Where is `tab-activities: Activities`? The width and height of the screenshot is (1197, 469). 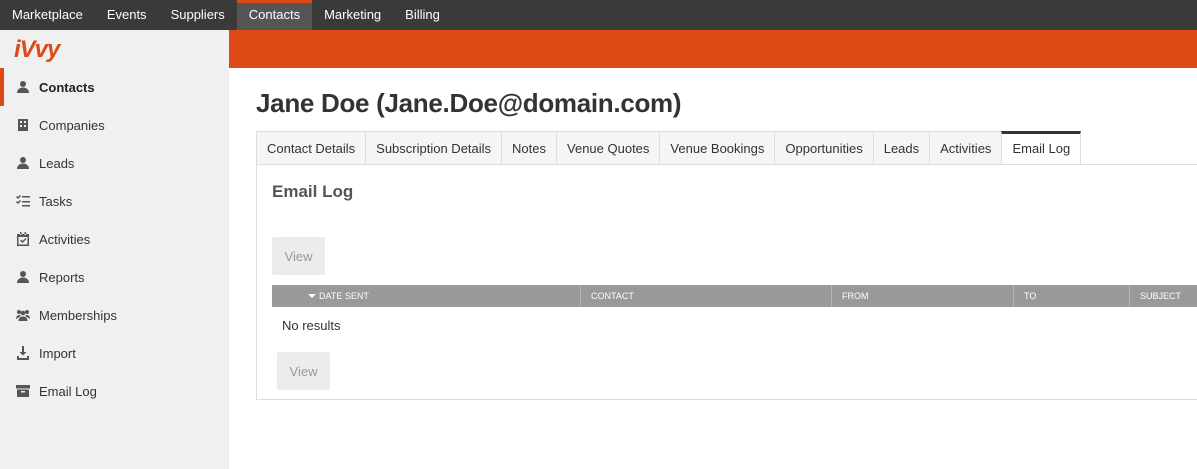
tab-activities: Activities is located at coordinates (965, 148).